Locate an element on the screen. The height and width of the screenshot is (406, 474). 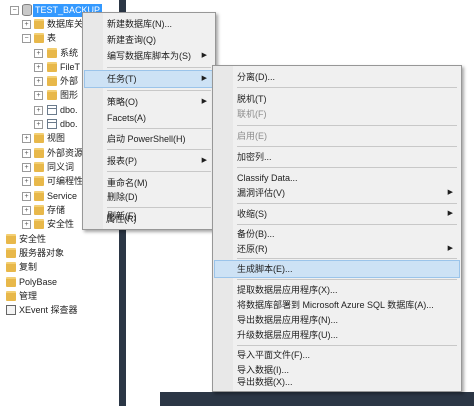
menu-item-bring-online: 联机(F) is located at coordinates (252, 114).